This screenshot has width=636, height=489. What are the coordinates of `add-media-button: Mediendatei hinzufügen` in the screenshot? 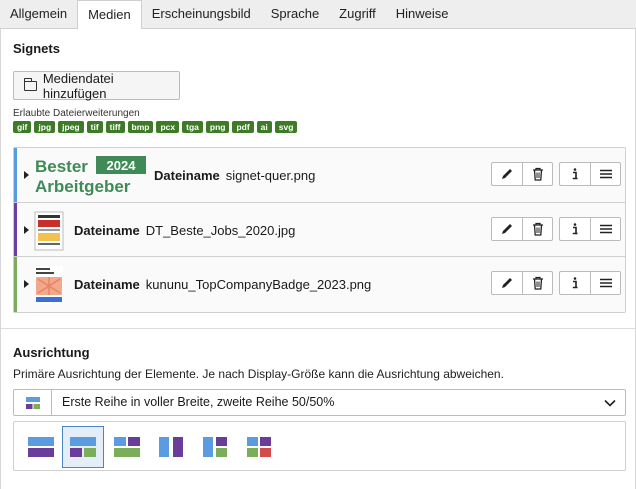 It's located at (96, 85).